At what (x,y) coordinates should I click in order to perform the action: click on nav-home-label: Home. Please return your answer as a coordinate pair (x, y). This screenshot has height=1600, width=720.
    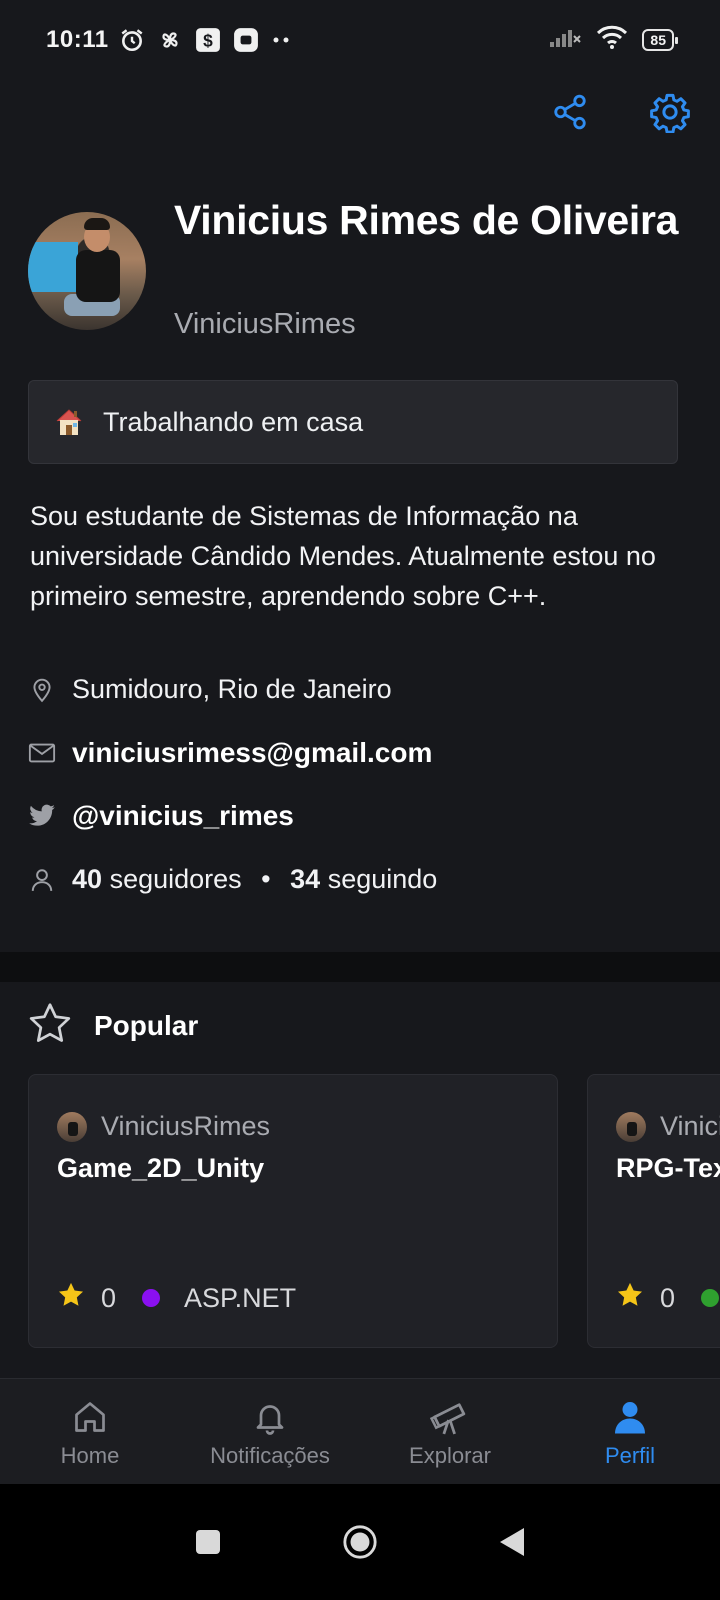
    Looking at the image, I should click on (90, 1455).